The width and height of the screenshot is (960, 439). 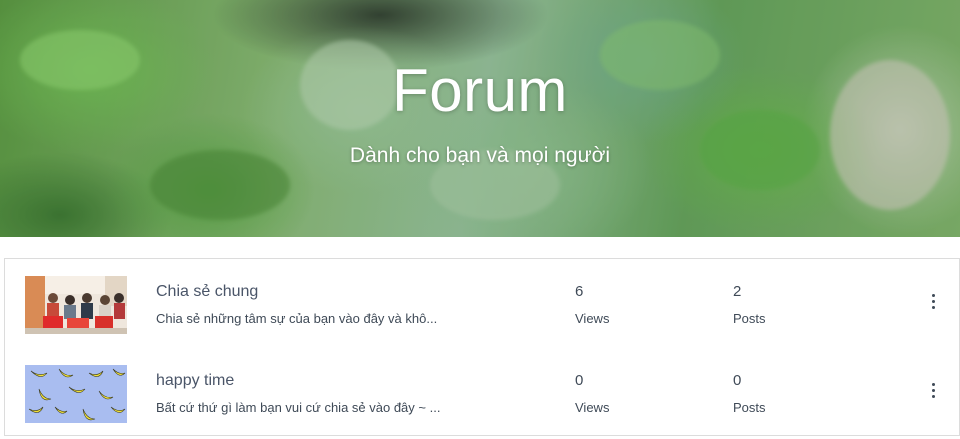 I want to click on page-subtitle: Dành cho bạn và mọi người, so click(x=480, y=155).